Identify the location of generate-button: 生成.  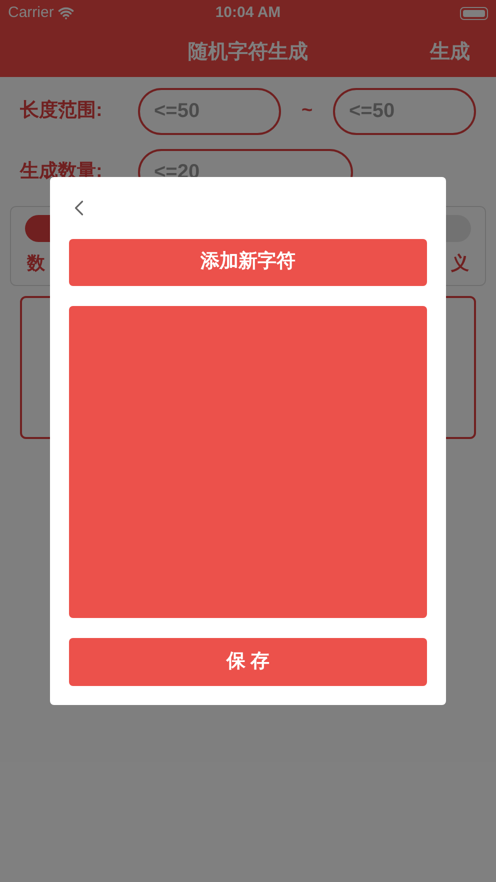
(450, 51).